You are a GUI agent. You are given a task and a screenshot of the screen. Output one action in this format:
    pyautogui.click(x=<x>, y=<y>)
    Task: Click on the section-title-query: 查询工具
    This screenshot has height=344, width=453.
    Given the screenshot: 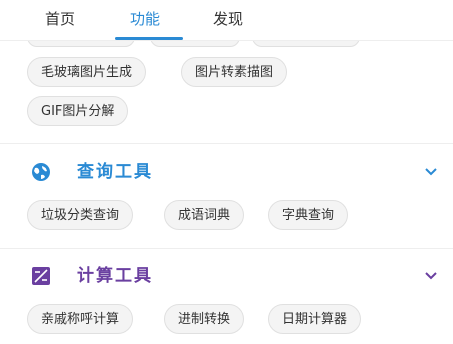 What is the action you would take?
    pyautogui.click(x=115, y=172)
    